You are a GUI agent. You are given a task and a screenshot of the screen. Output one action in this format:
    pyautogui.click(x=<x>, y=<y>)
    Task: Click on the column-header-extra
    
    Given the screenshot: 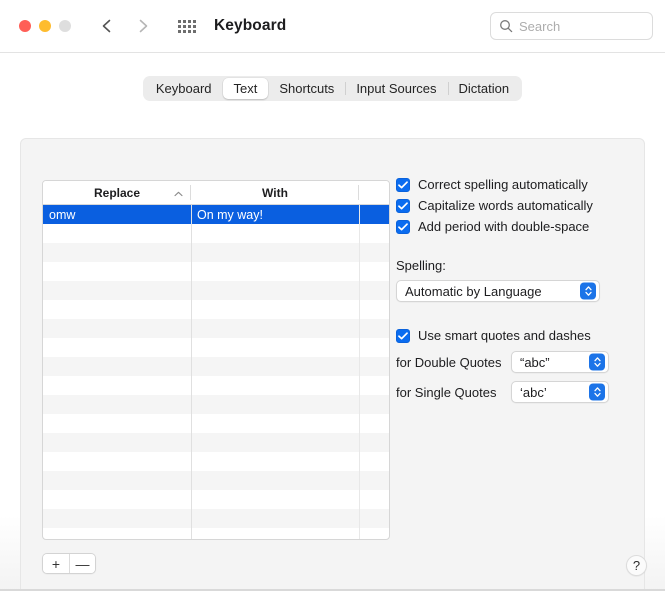 What is the action you would take?
    pyautogui.click(x=374, y=192)
    